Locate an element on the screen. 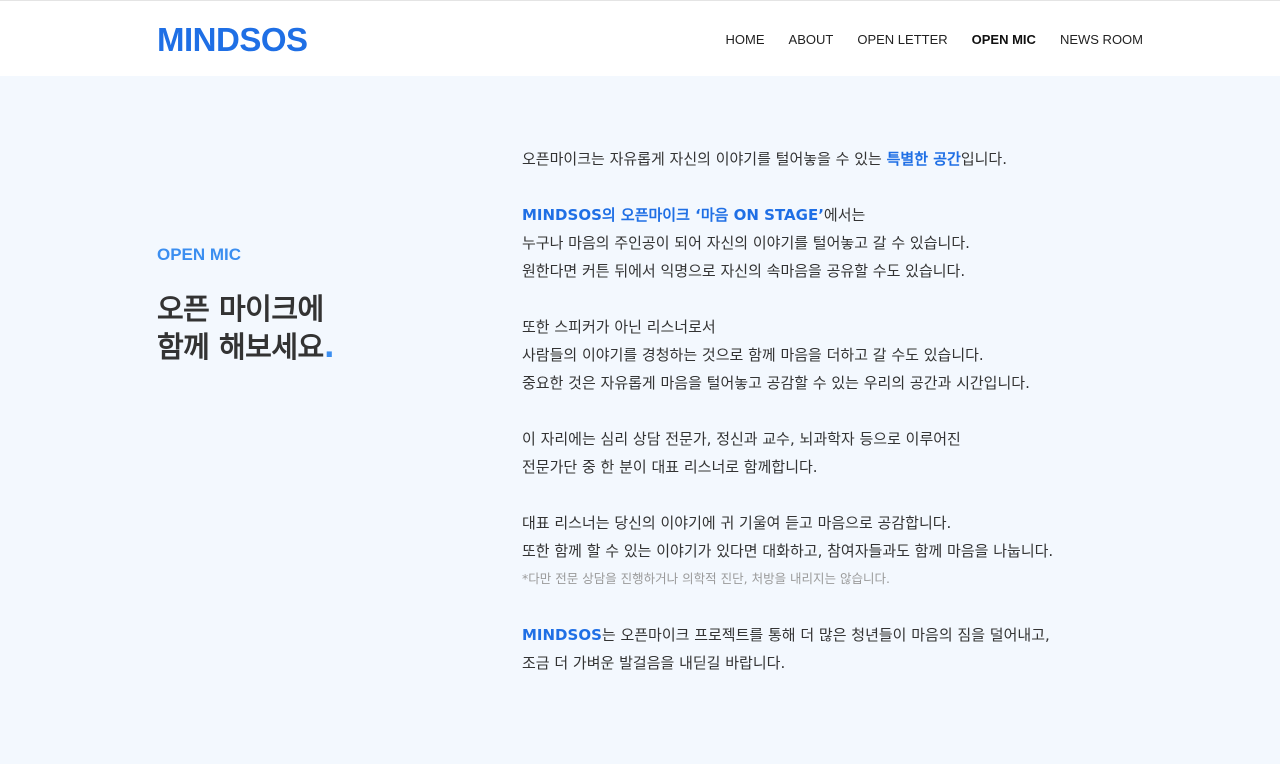  p1-text-end: 입니다. is located at coordinates (983, 159).